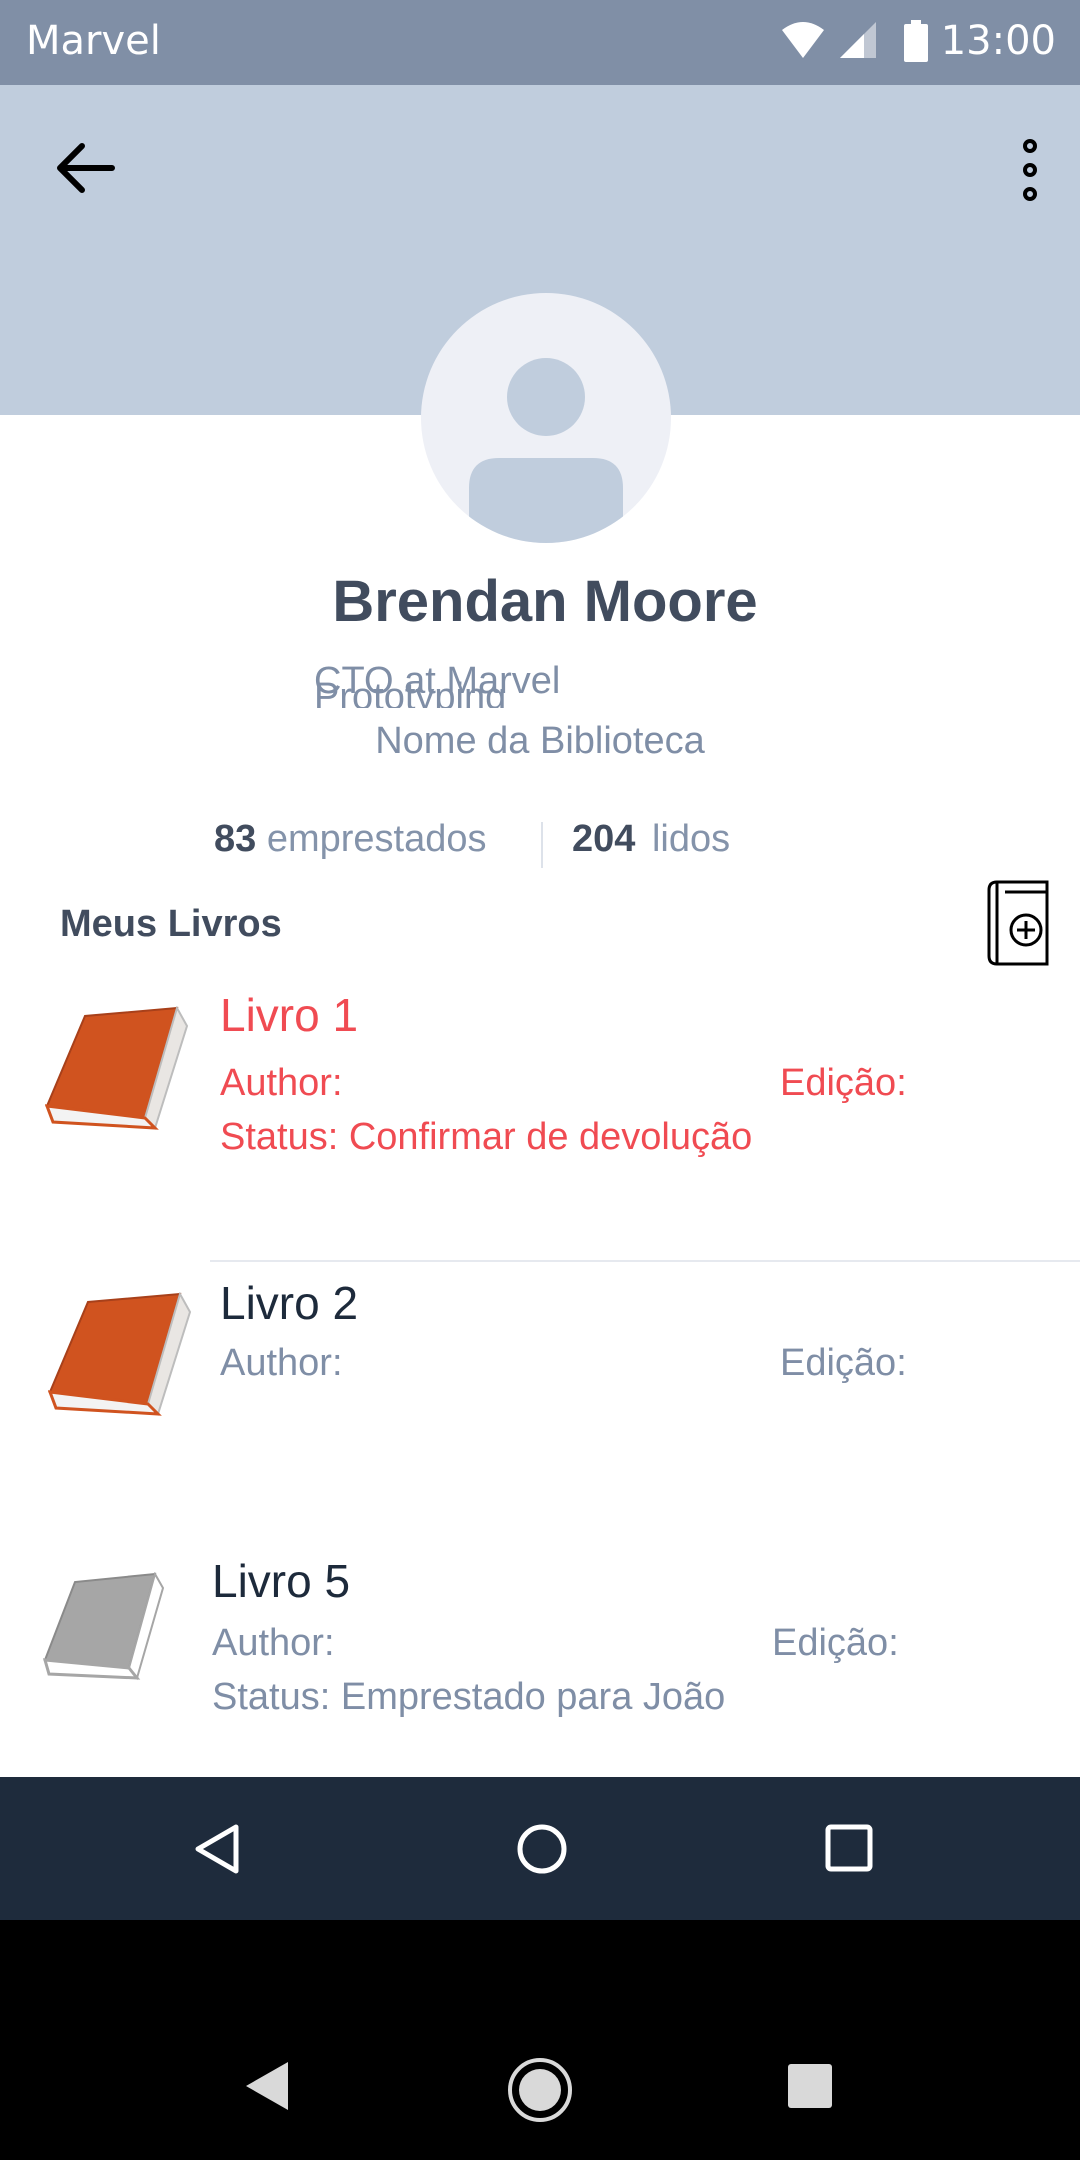  I want to click on stat-read: 204 lidos, so click(651, 839).